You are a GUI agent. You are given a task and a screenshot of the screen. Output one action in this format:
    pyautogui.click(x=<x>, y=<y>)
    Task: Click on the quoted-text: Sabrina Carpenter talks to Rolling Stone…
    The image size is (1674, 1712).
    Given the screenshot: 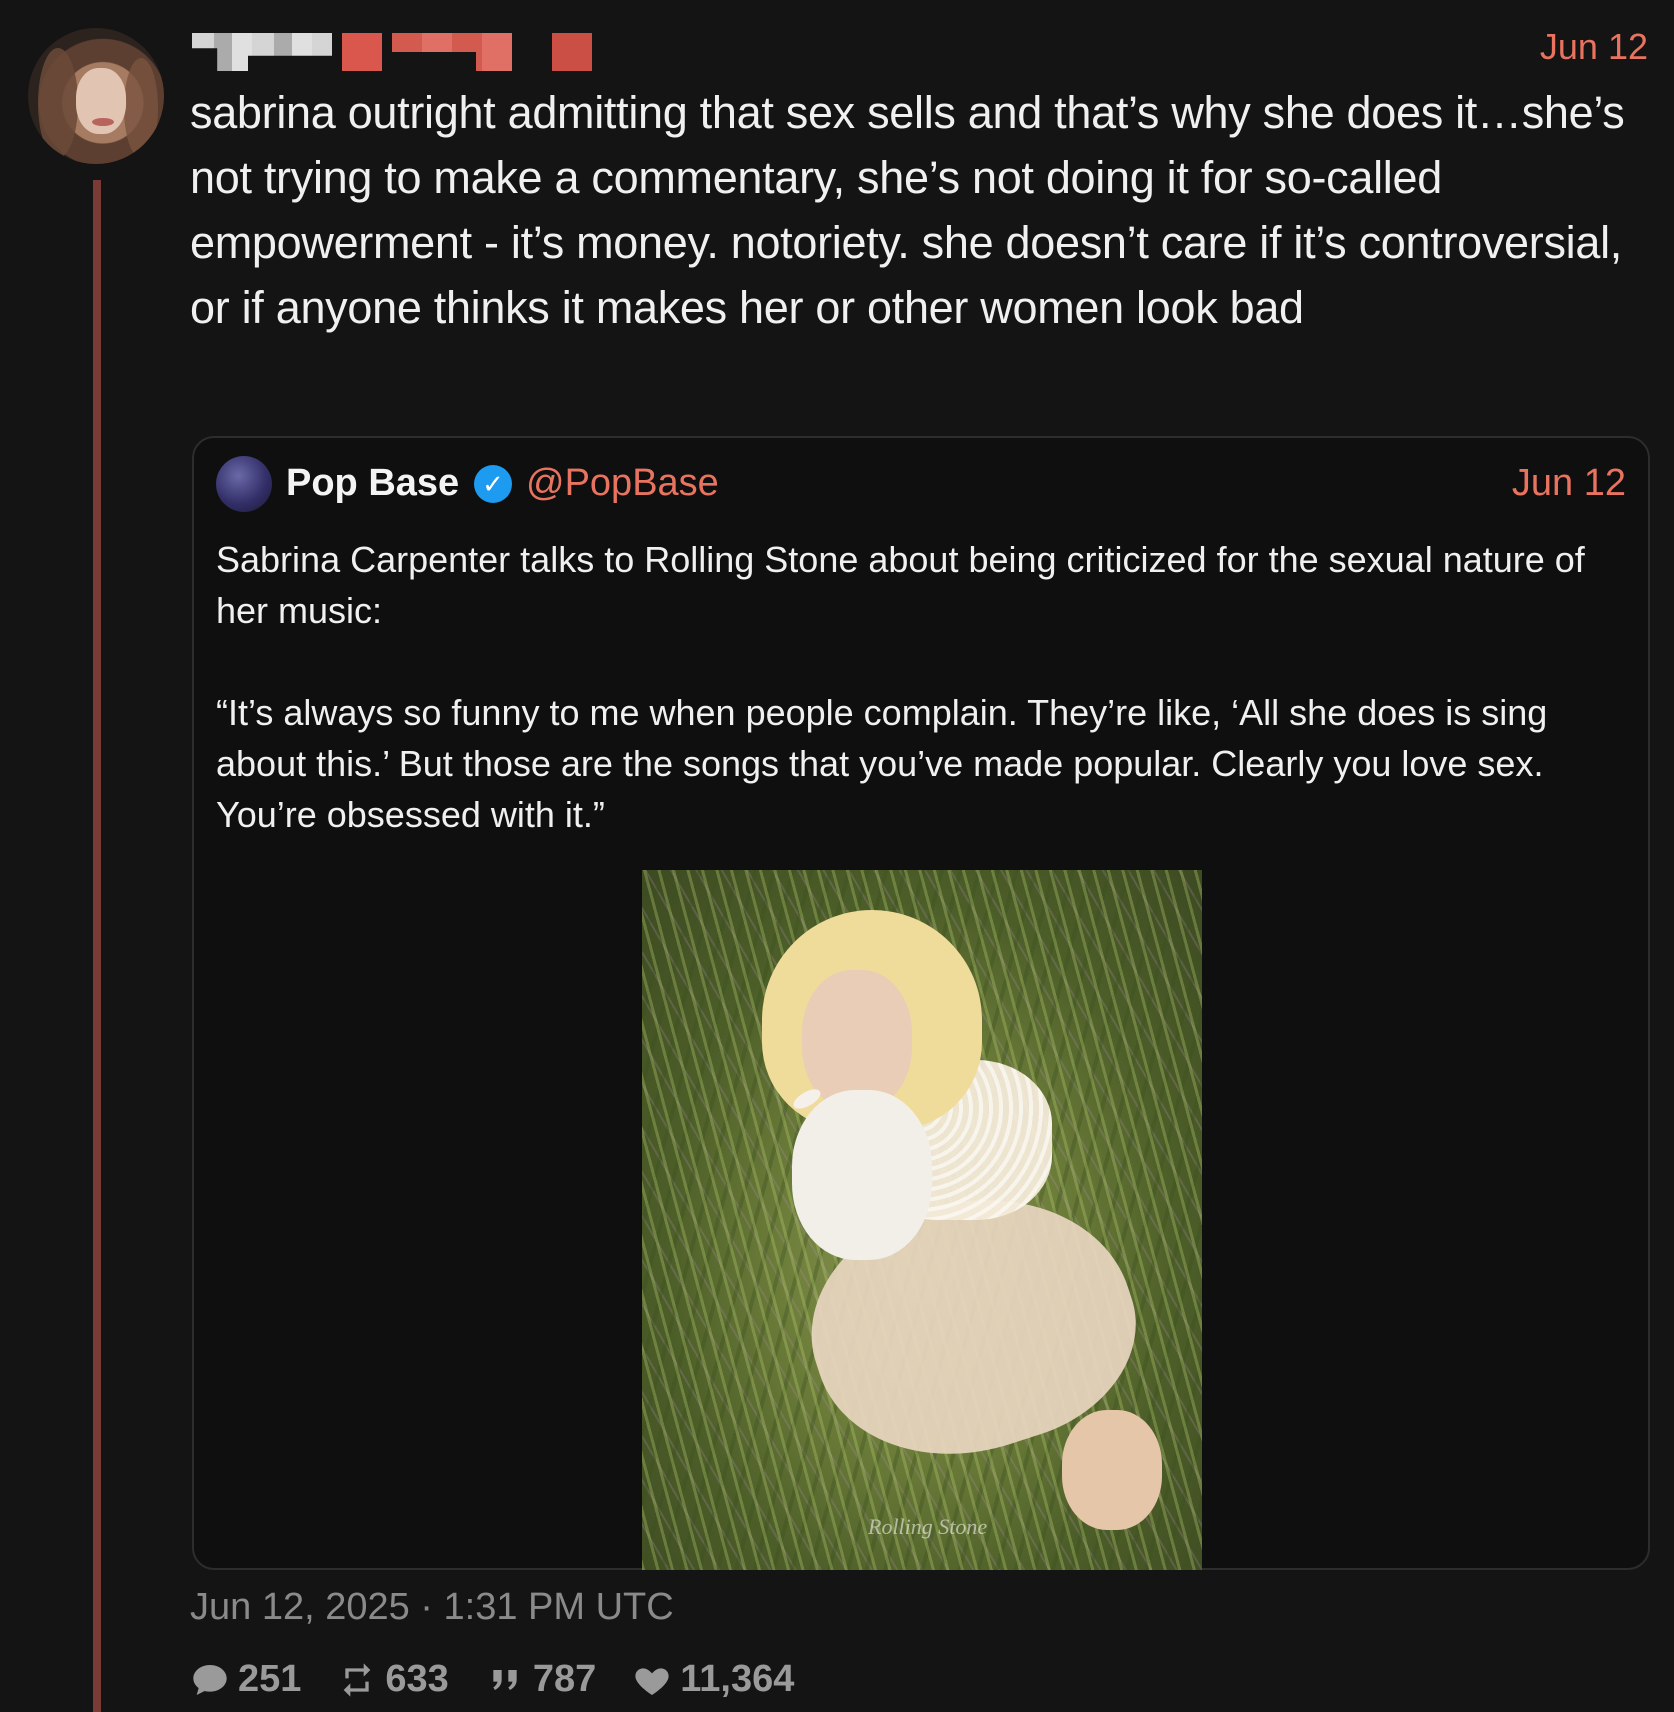 What is the action you would take?
    pyautogui.click(x=900, y=687)
    